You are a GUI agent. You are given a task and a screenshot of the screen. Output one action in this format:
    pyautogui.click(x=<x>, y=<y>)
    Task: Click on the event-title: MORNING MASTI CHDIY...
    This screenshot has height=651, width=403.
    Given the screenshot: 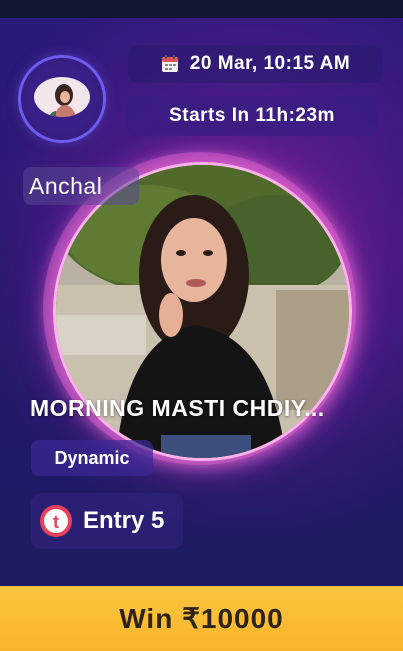 What is the action you would take?
    pyautogui.click(x=177, y=408)
    